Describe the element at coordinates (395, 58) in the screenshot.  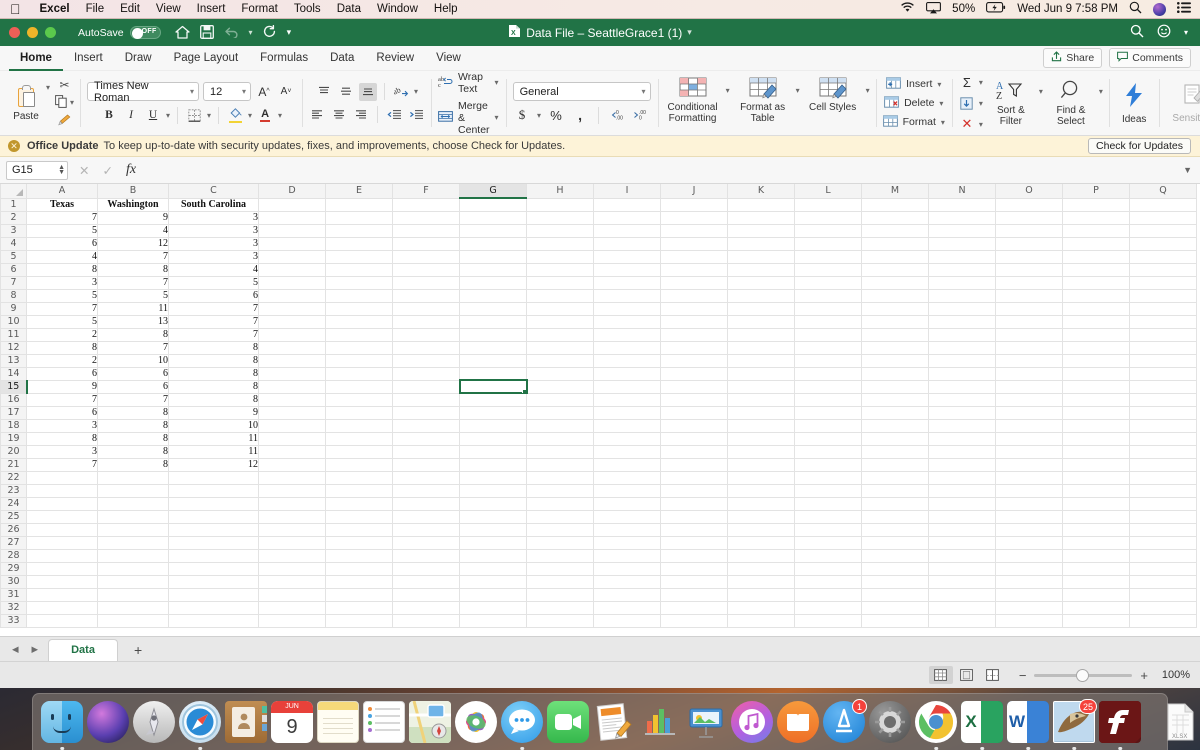
I see `tab-review: Review` at that location.